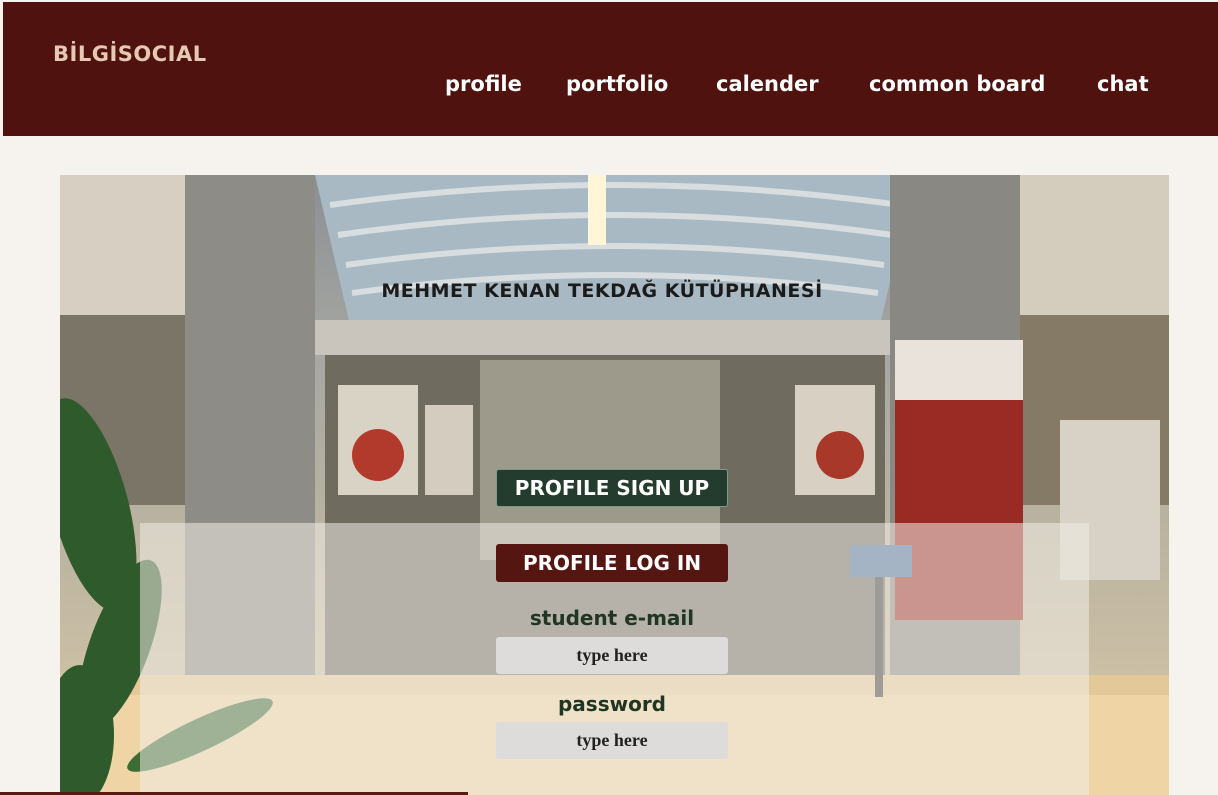 This screenshot has width=1218, height=795. Describe the element at coordinates (617, 84) in the screenshot. I see `nav-link-portfolio: portfolio` at that location.